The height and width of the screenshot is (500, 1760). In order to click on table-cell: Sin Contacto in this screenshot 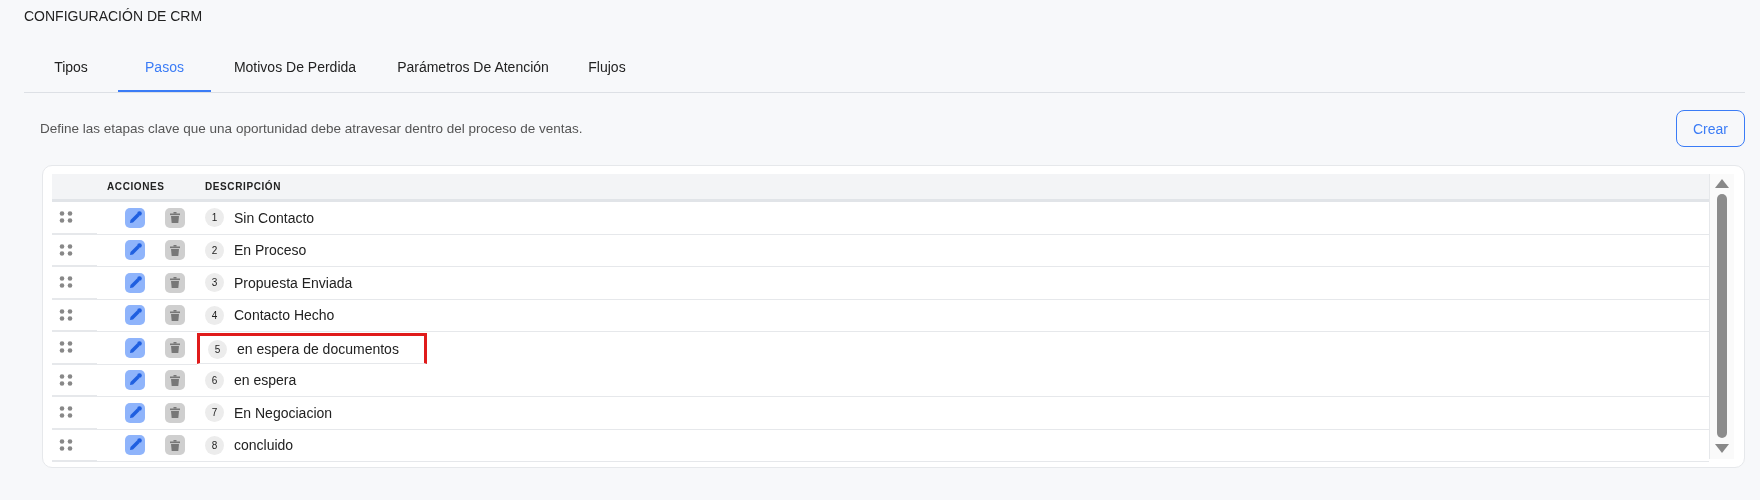, I will do `click(274, 217)`.